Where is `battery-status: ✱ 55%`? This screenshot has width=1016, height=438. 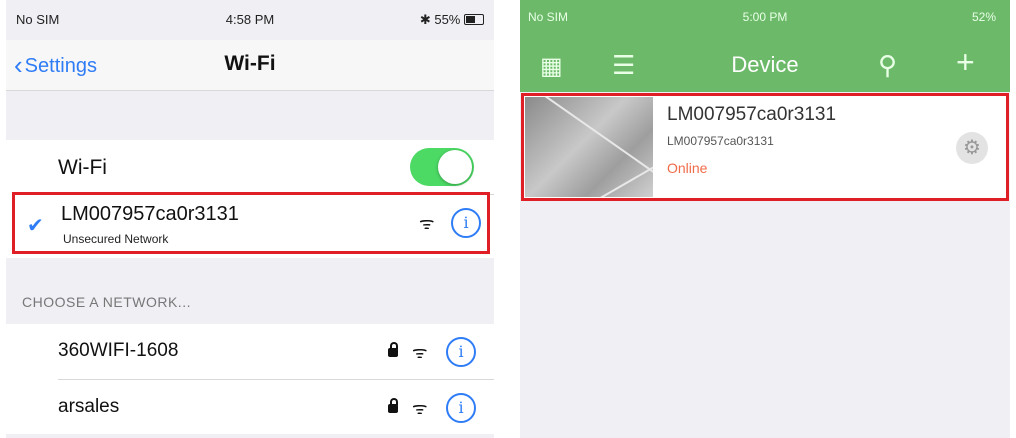 battery-status: ✱ 55% is located at coordinates (452, 20).